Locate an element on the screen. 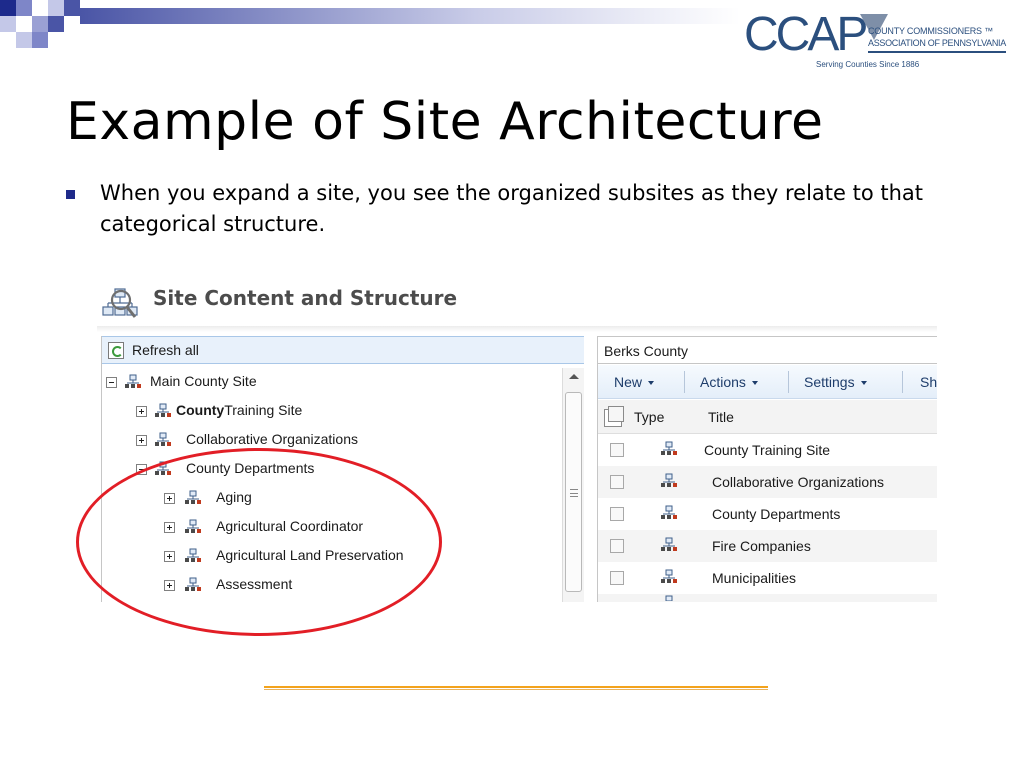 The width and height of the screenshot is (1024, 768). site-content-icon is located at coordinates (120, 303).